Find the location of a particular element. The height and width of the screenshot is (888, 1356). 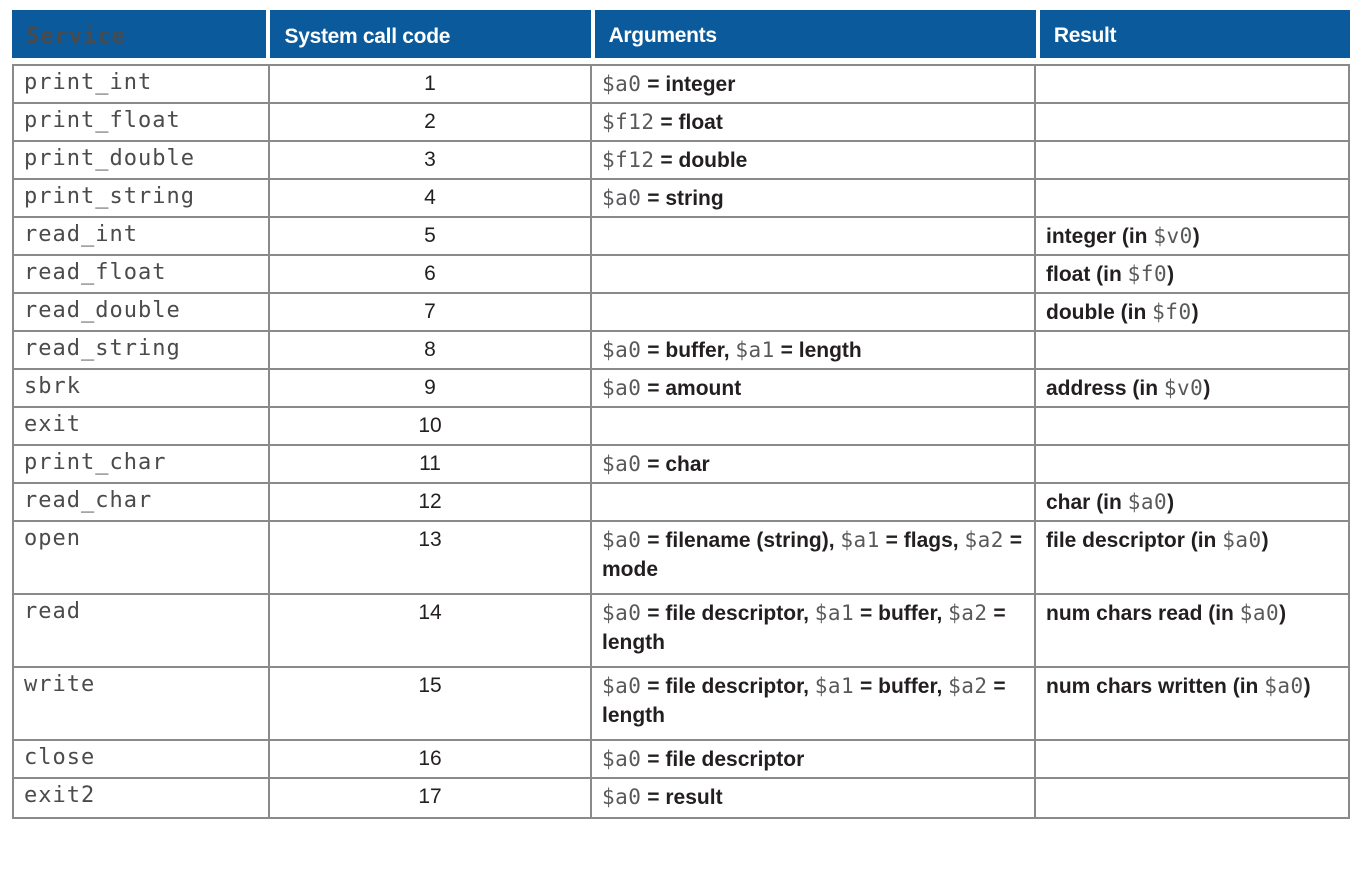

cell-service: print_float is located at coordinates (142, 122).